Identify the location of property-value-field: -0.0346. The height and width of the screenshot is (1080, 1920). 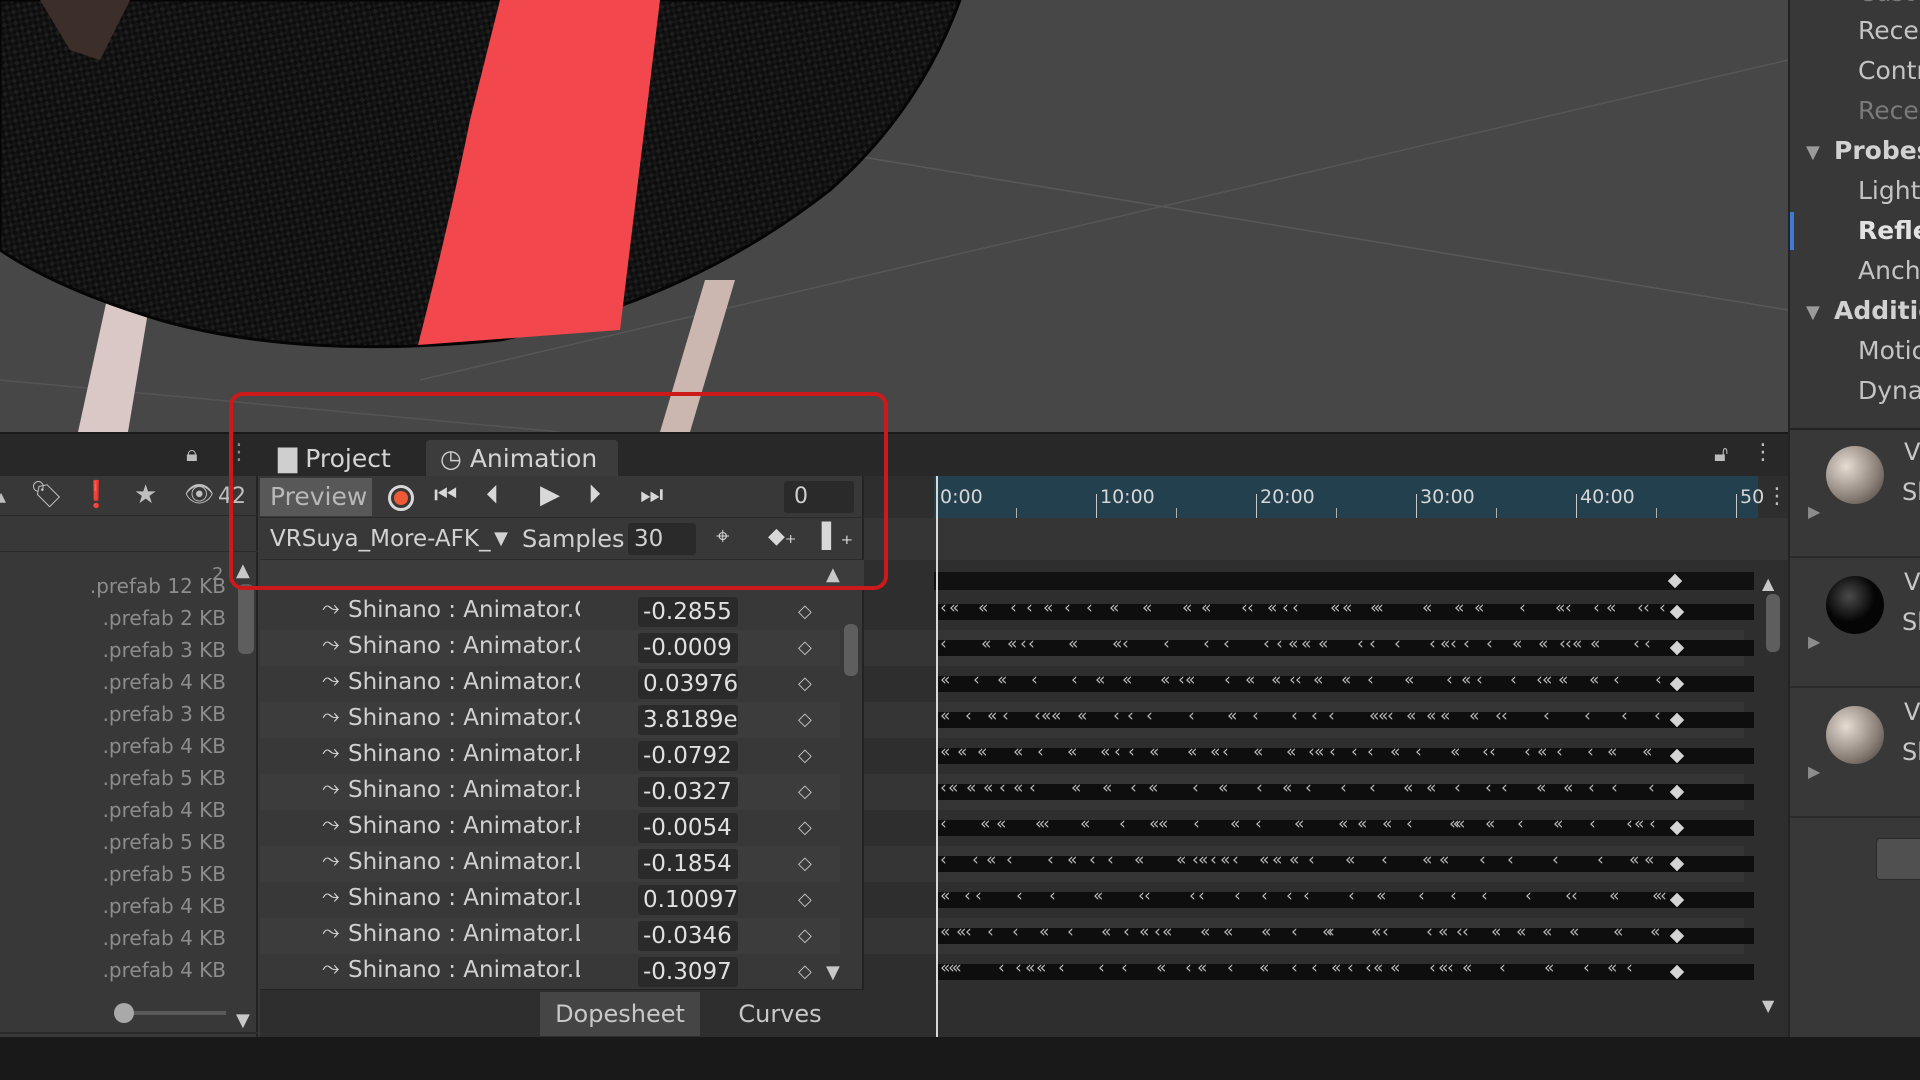
(688, 936).